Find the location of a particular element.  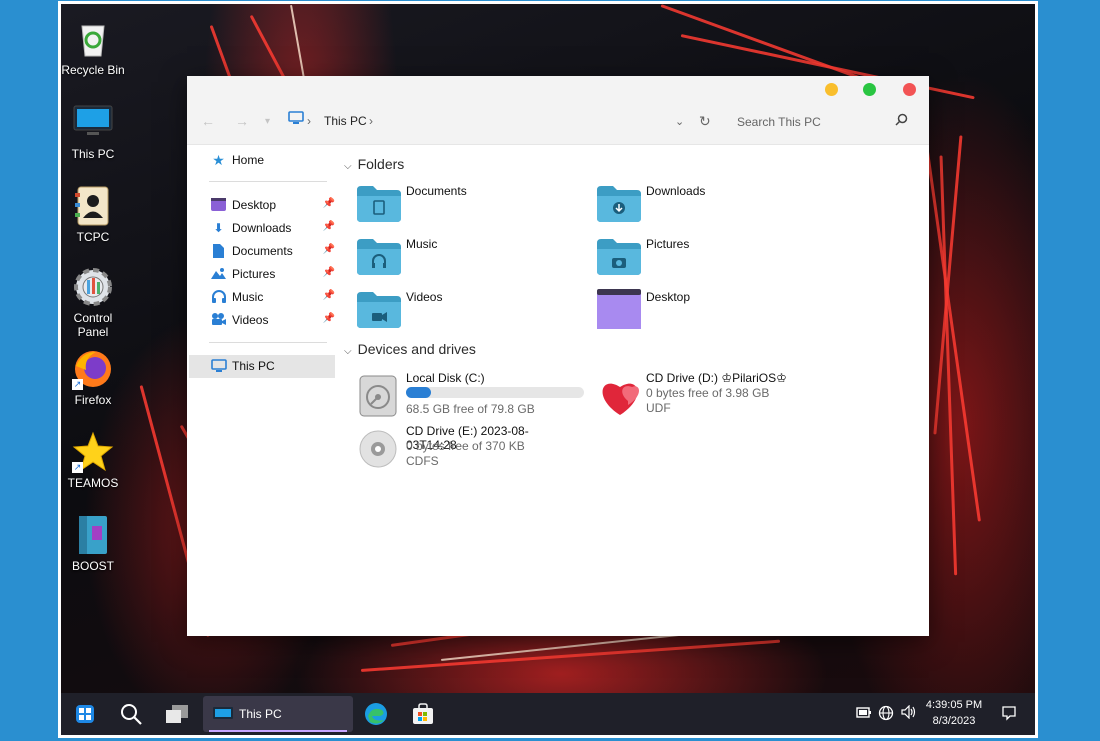

forward-arrow-icon: → is located at coordinates (242, 121).